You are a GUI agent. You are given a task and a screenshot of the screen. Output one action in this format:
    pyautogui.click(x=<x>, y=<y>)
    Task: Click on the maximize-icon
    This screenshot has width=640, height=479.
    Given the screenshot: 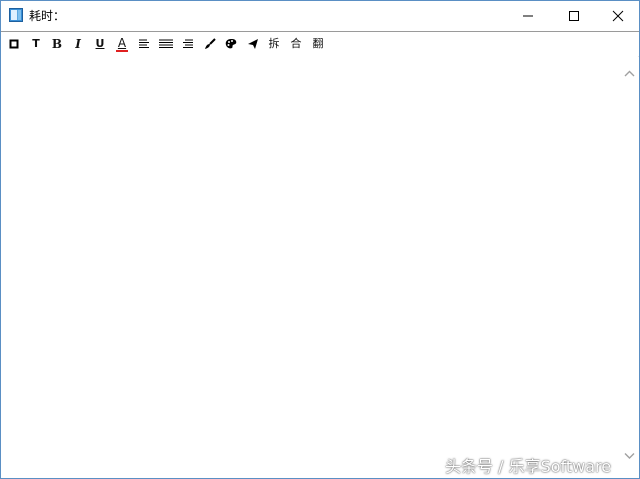 What is the action you would take?
    pyautogui.click(x=574, y=16)
    